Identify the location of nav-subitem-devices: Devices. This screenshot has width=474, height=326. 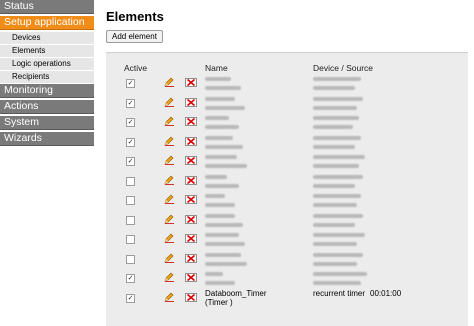
(47, 38).